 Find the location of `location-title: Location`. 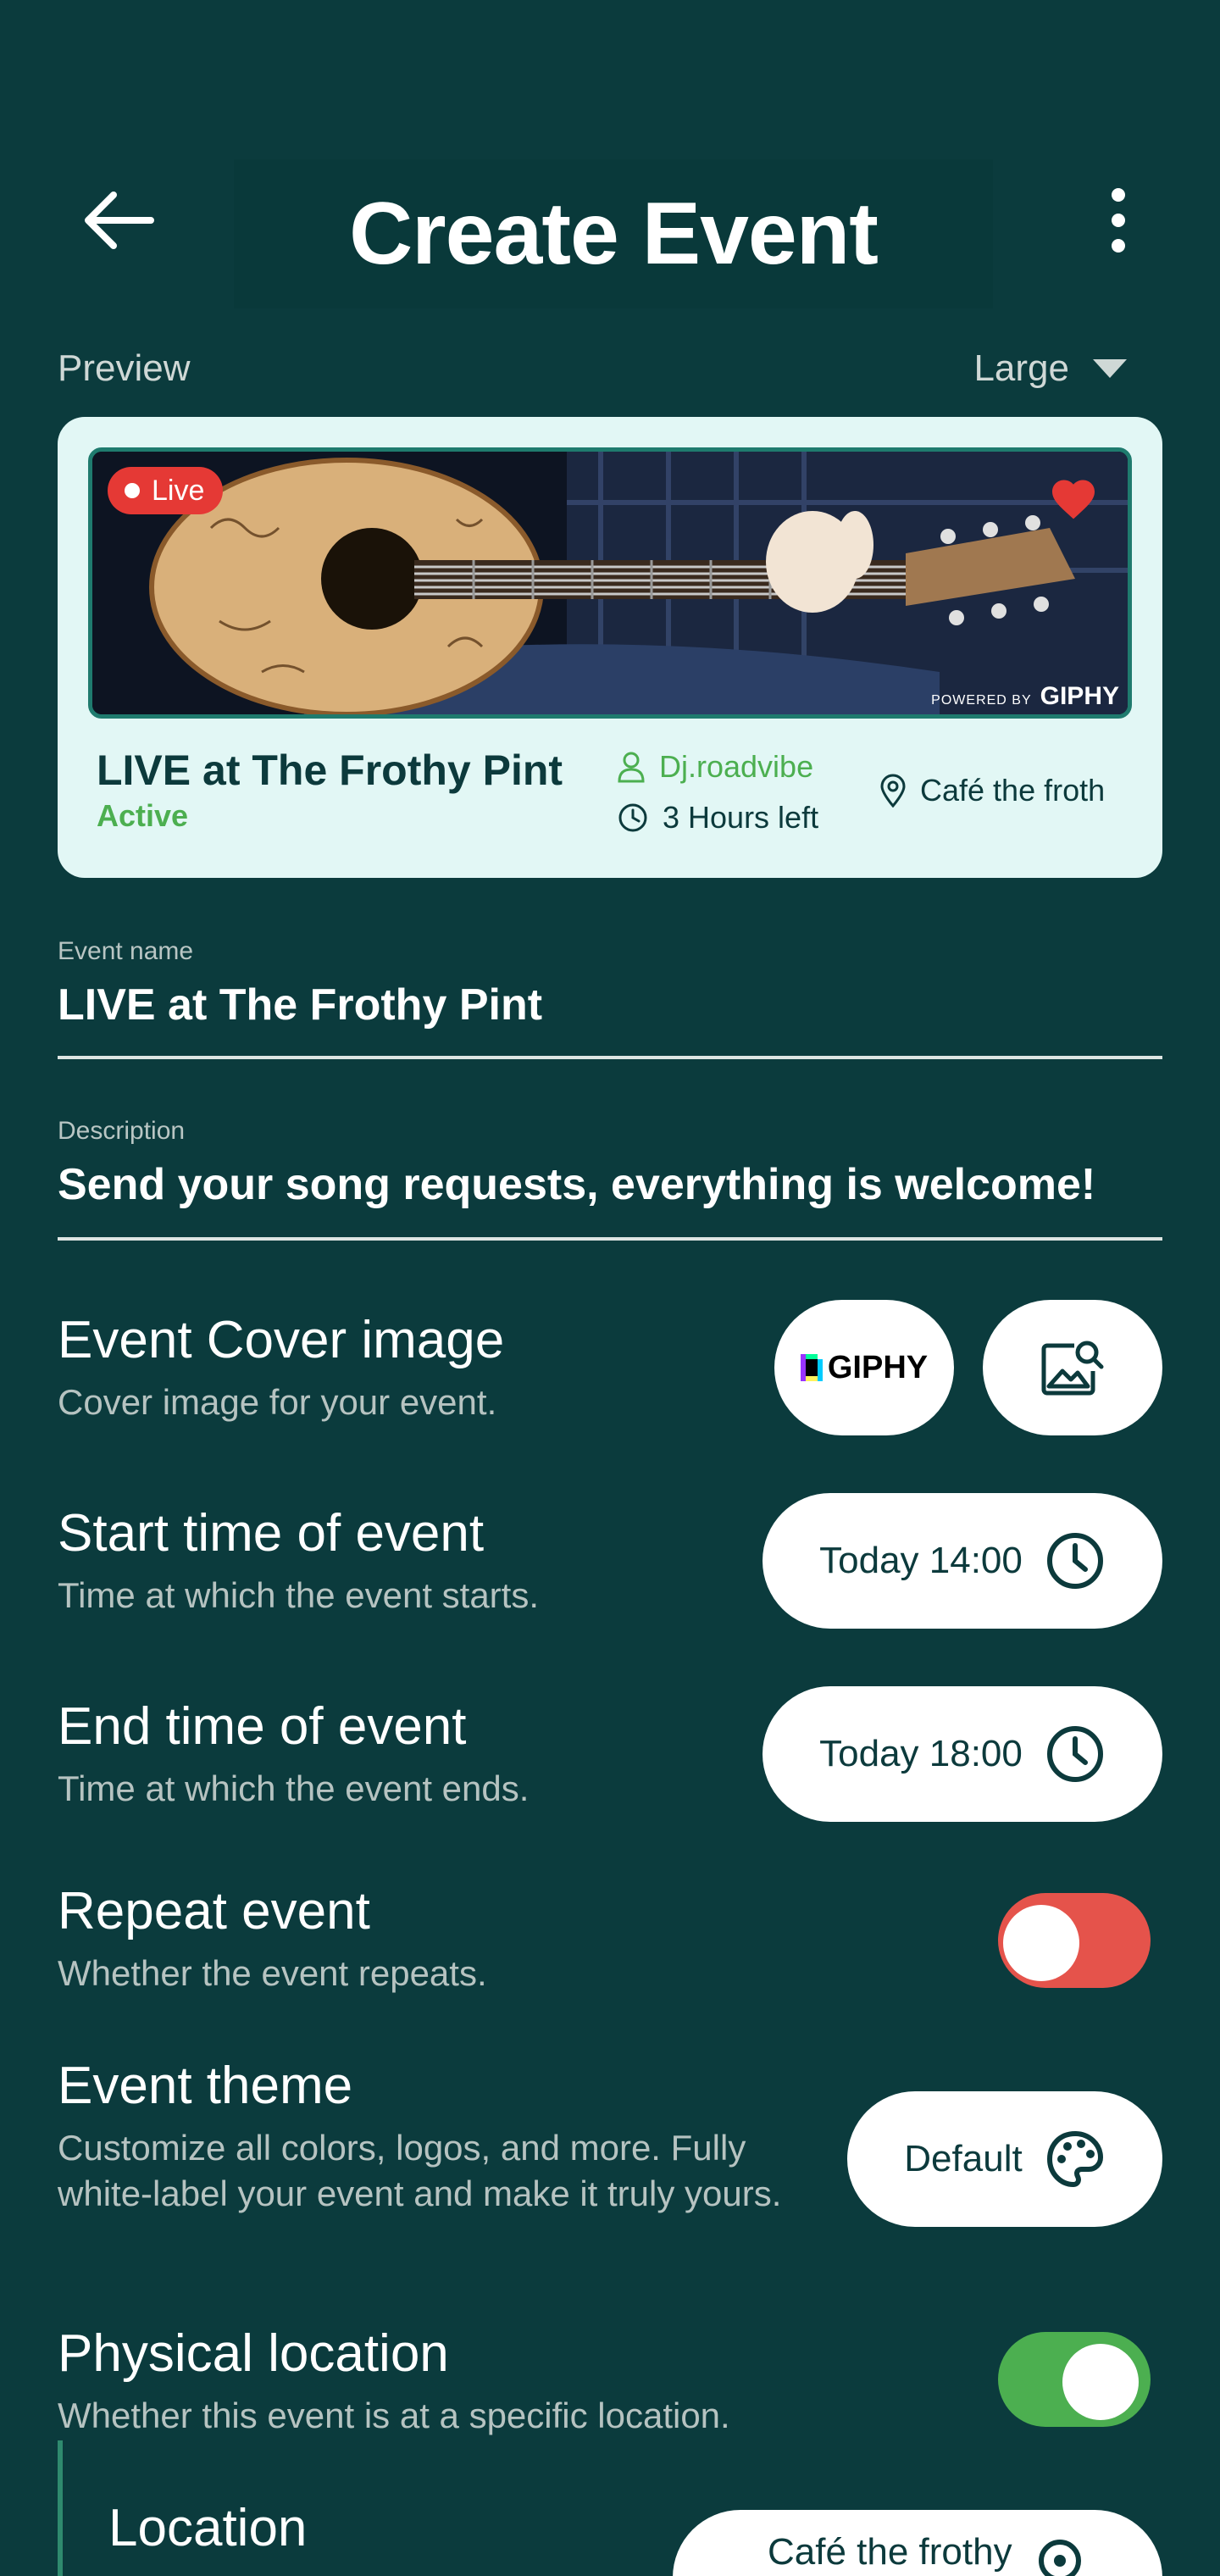

location-title: Location is located at coordinates (208, 2528).